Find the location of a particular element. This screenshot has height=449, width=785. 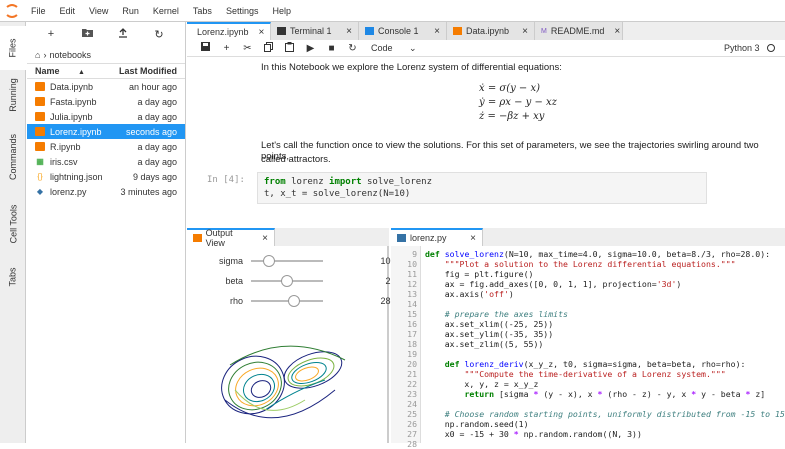

new-folder-icon is located at coordinates (87, 34).